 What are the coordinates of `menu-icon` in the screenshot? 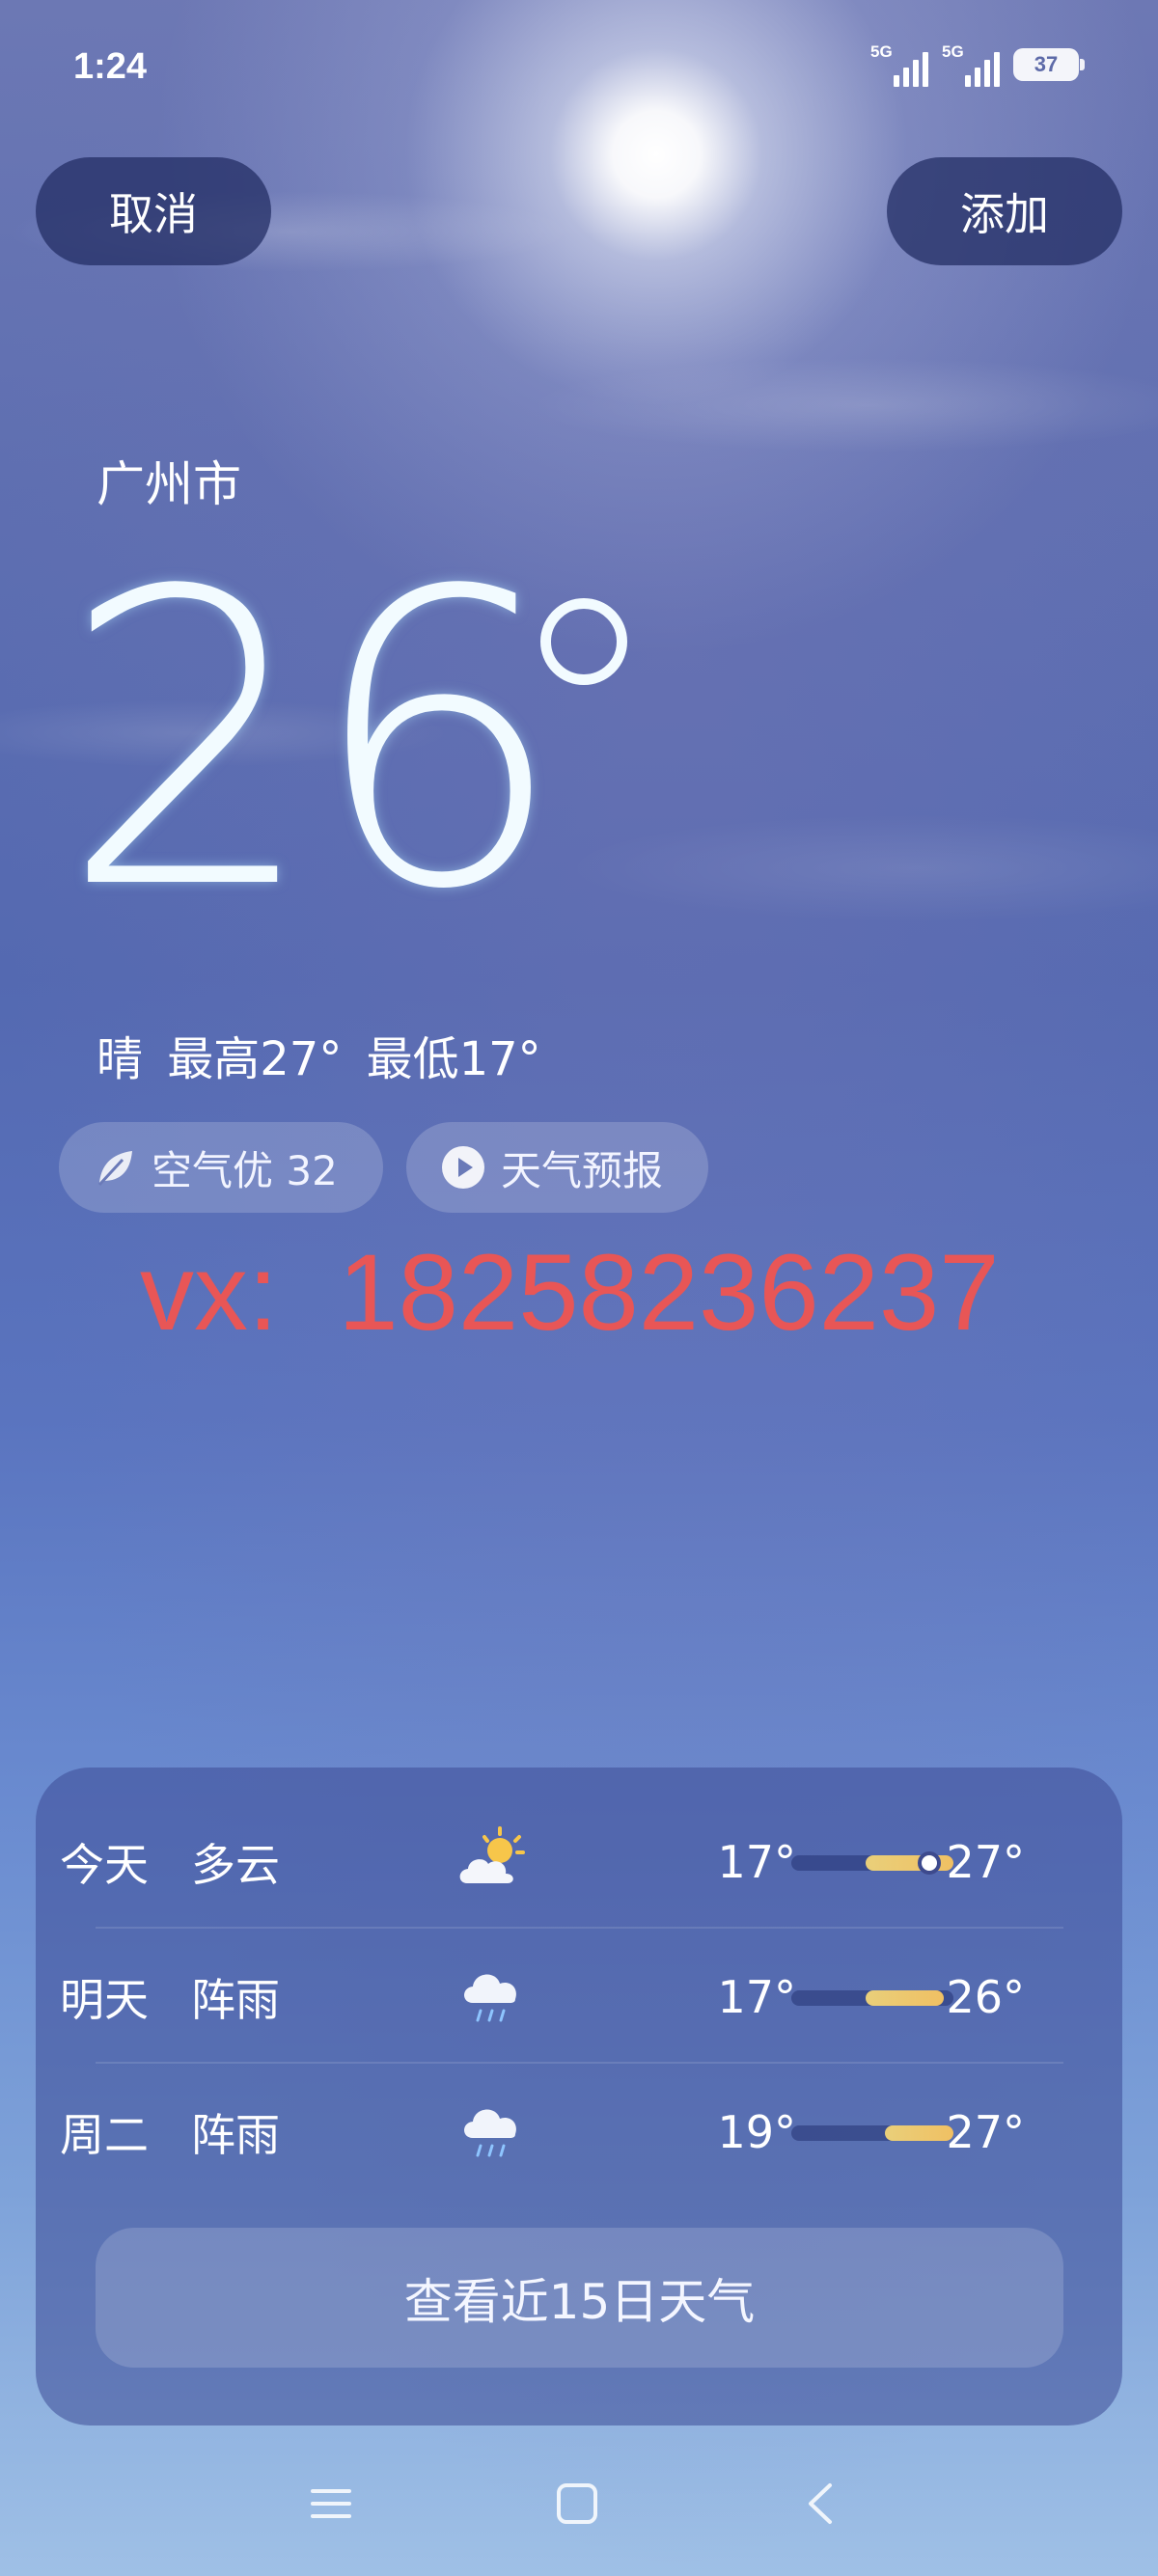 It's located at (331, 2504).